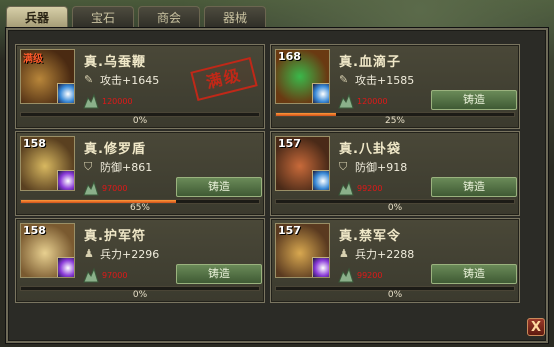  I want to click on item-name: 真.八卦袋, so click(370, 149).